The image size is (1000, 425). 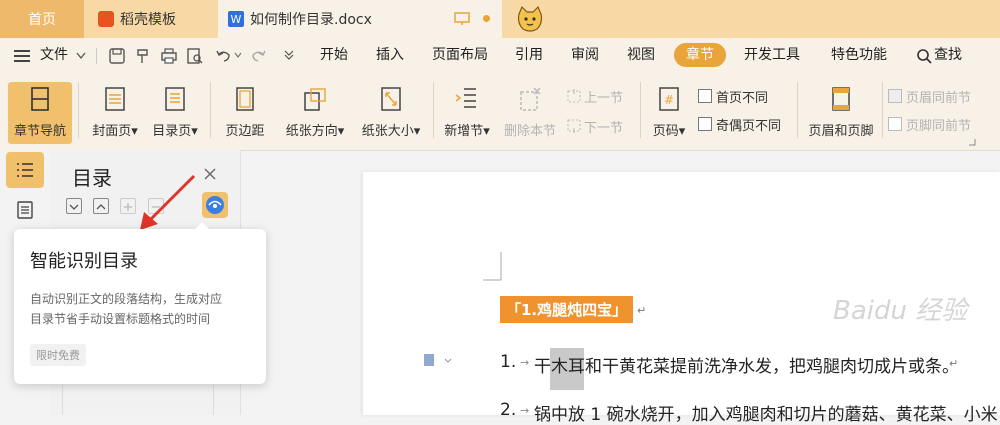 I want to click on tab-home: 首页, so click(x=42, y=19).